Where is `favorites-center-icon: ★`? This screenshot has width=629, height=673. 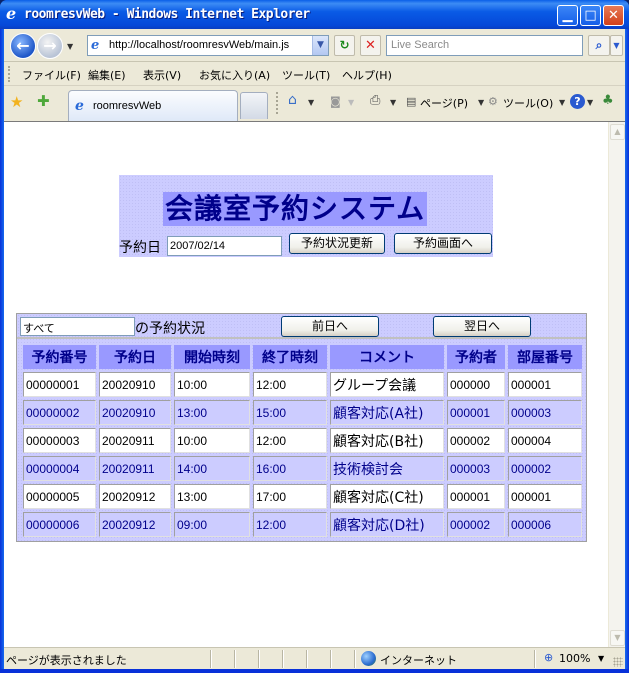
favorites-center-icon: ★ is located at coordinates (16, 102).